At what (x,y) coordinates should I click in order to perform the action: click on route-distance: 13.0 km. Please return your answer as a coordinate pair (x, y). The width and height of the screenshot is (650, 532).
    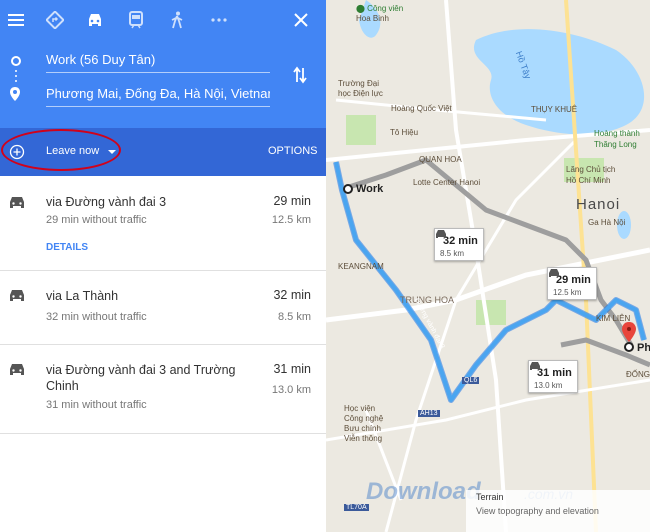
    Looking at the image, I should click on (291, 390).